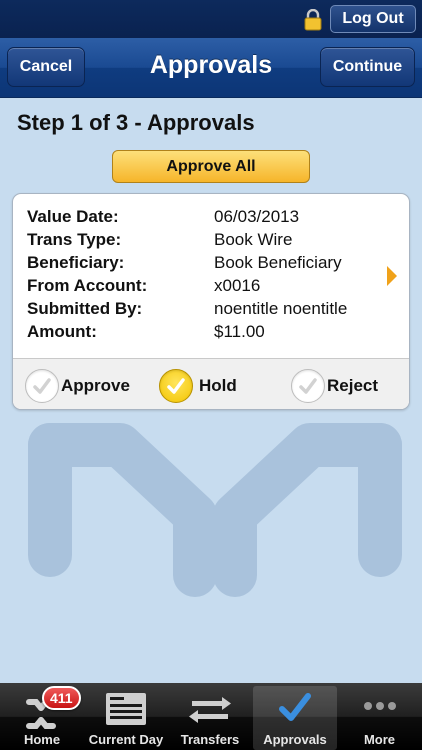 The height and width of the screenshot is (750, 422). What do you see at coordinates (95, 385) in the screenshot?
I see `approve-label: Approve` at bounding box center [95, 385].